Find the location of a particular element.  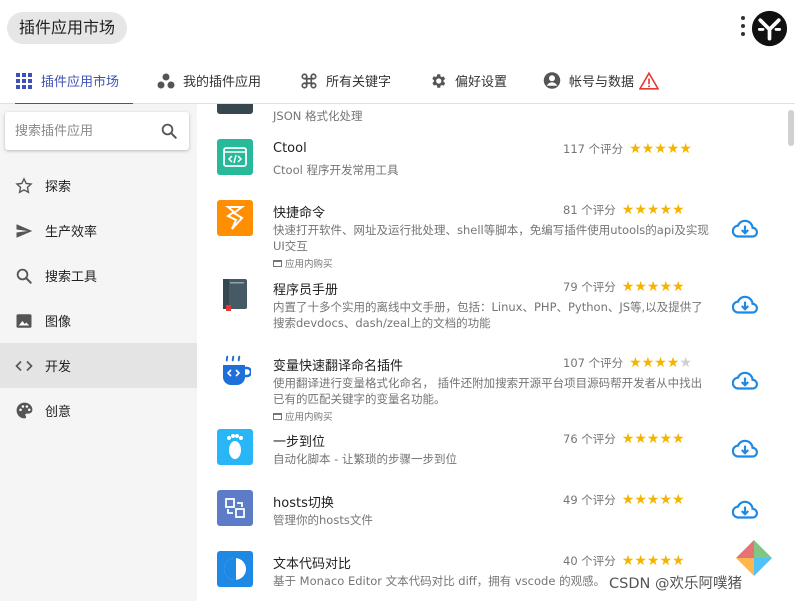

tab-bar: 插件应用市场 我的插件应用 所有关键字 偏好设置 帐号与数据 is located at coordinates (397, 81).